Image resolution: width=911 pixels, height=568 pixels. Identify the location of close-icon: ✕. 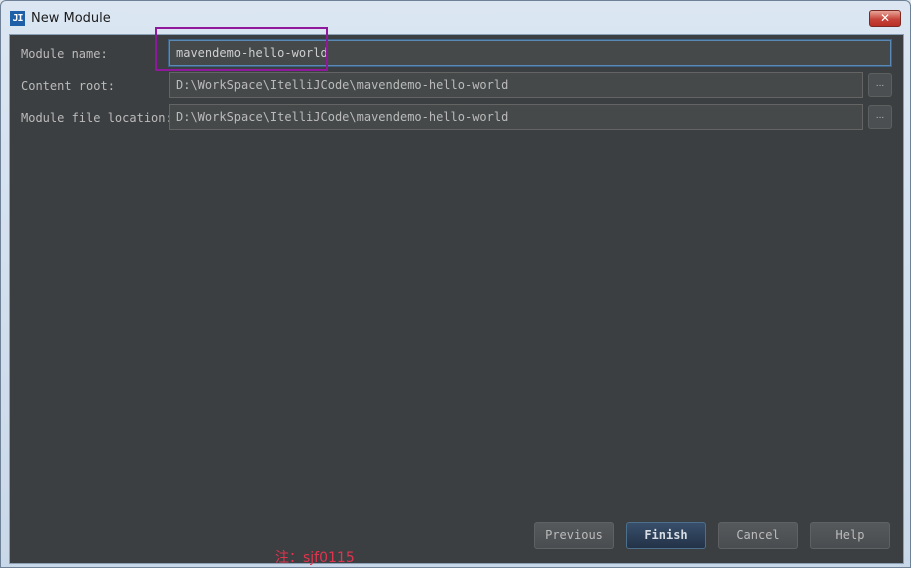
(885, 18).